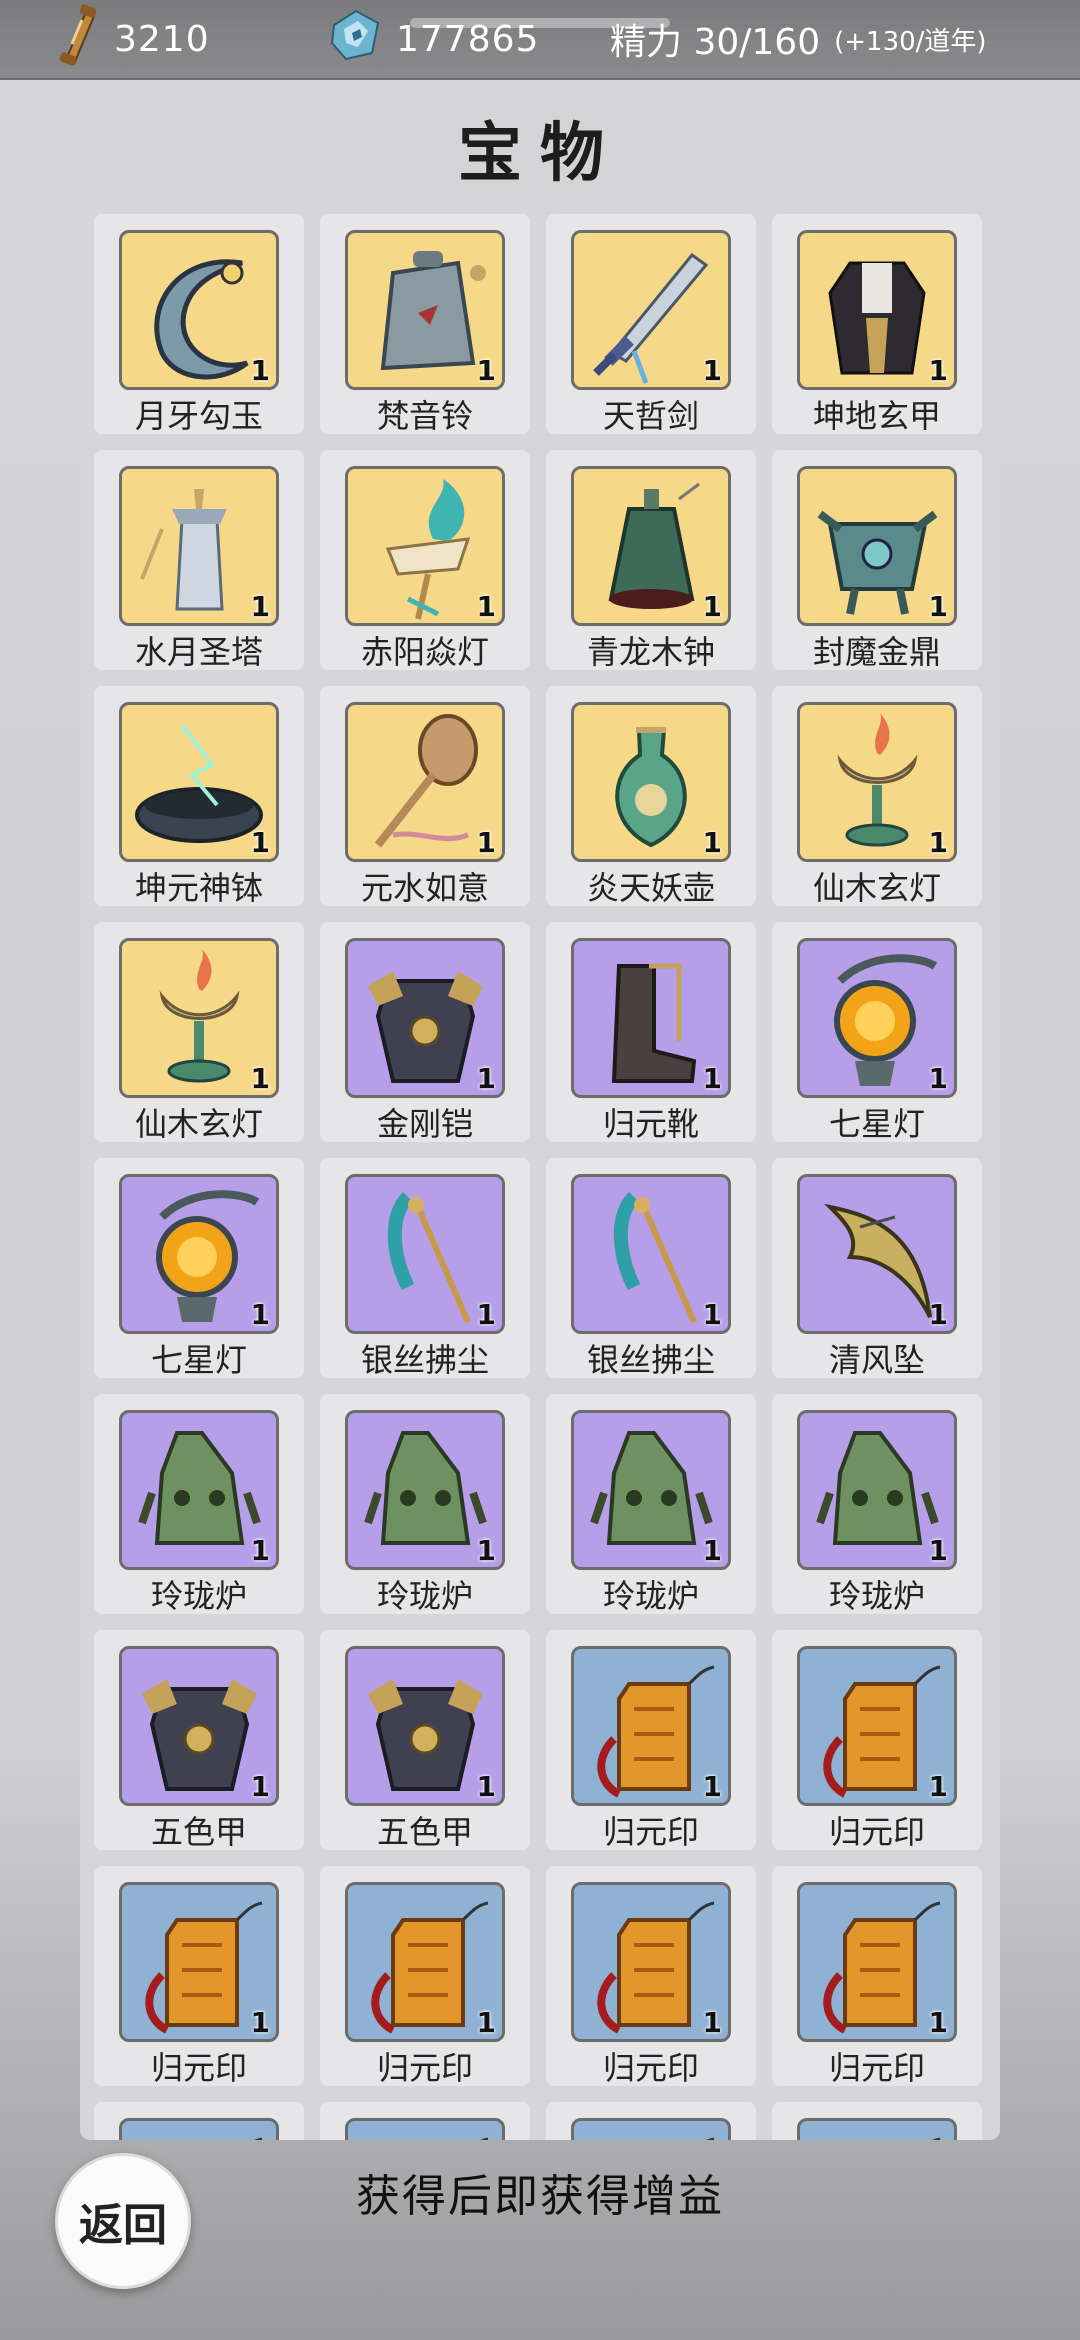 The height and width of the screenshot is (2340, 1080). I want to click on treasure-card: 1 梵音铃, so click(425, 324).